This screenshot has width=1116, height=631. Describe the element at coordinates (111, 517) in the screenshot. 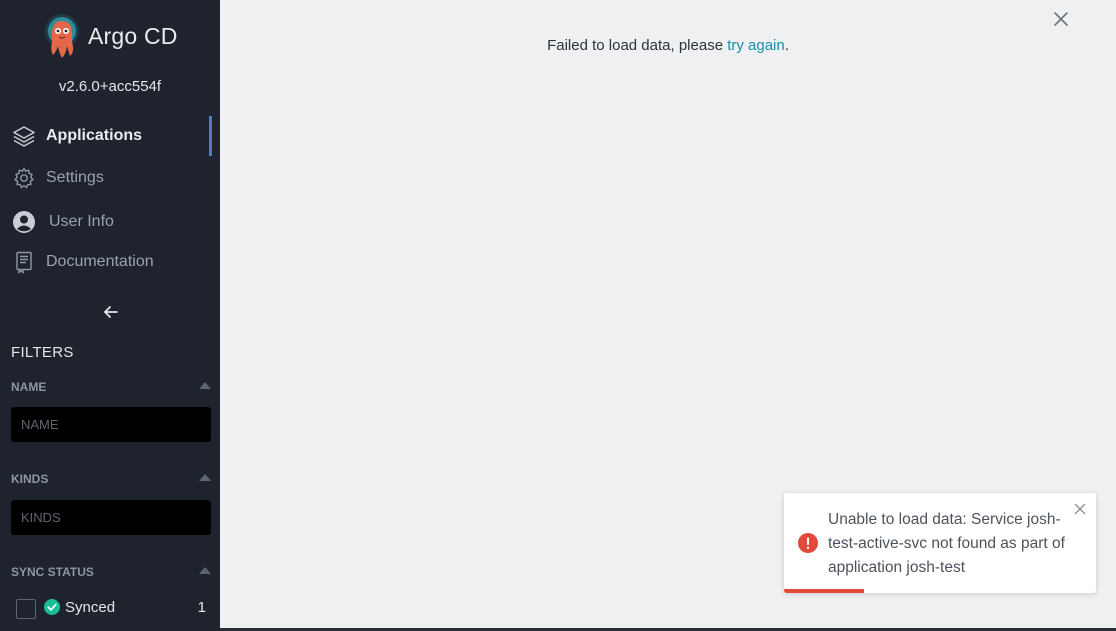

I see `kinds-filter-input` at that location.